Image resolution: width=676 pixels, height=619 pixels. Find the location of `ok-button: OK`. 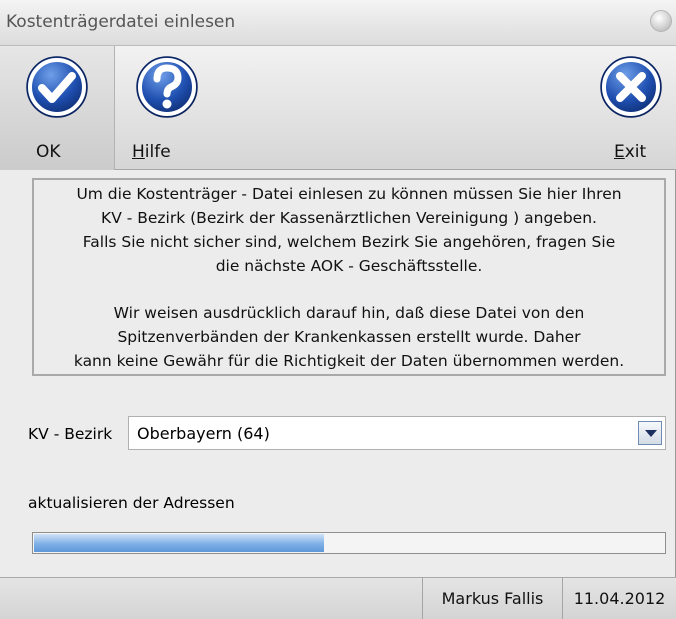

ok-button: OK is located at coordinates (57, 108).